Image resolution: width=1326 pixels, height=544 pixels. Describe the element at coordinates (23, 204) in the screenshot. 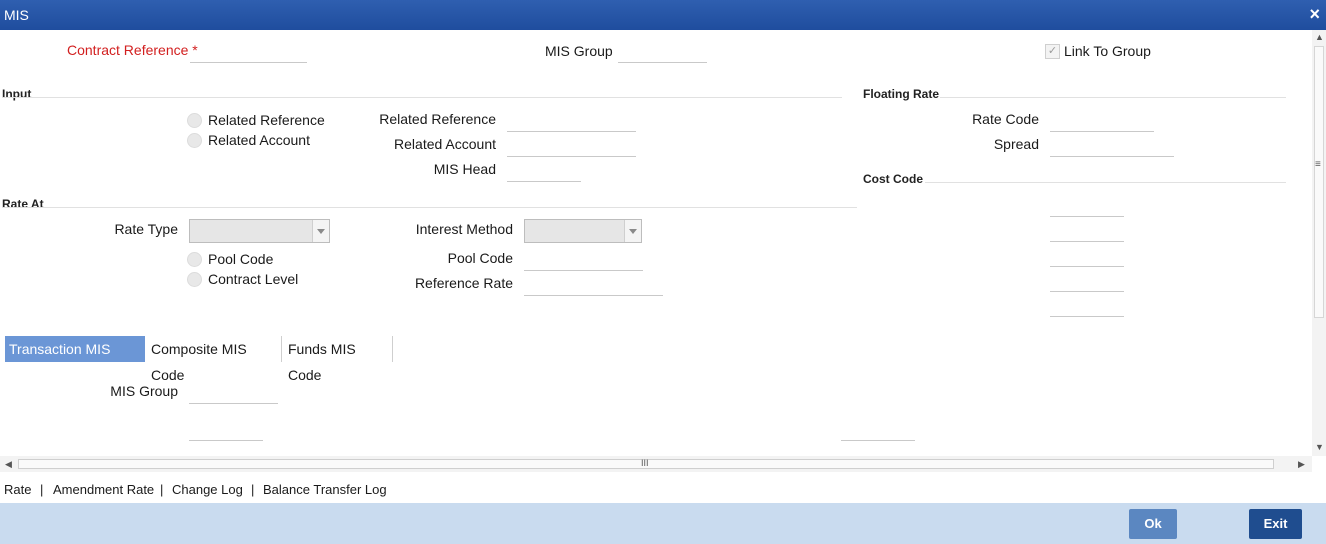

I see `rate-at-section-title: Rate At` at that location.